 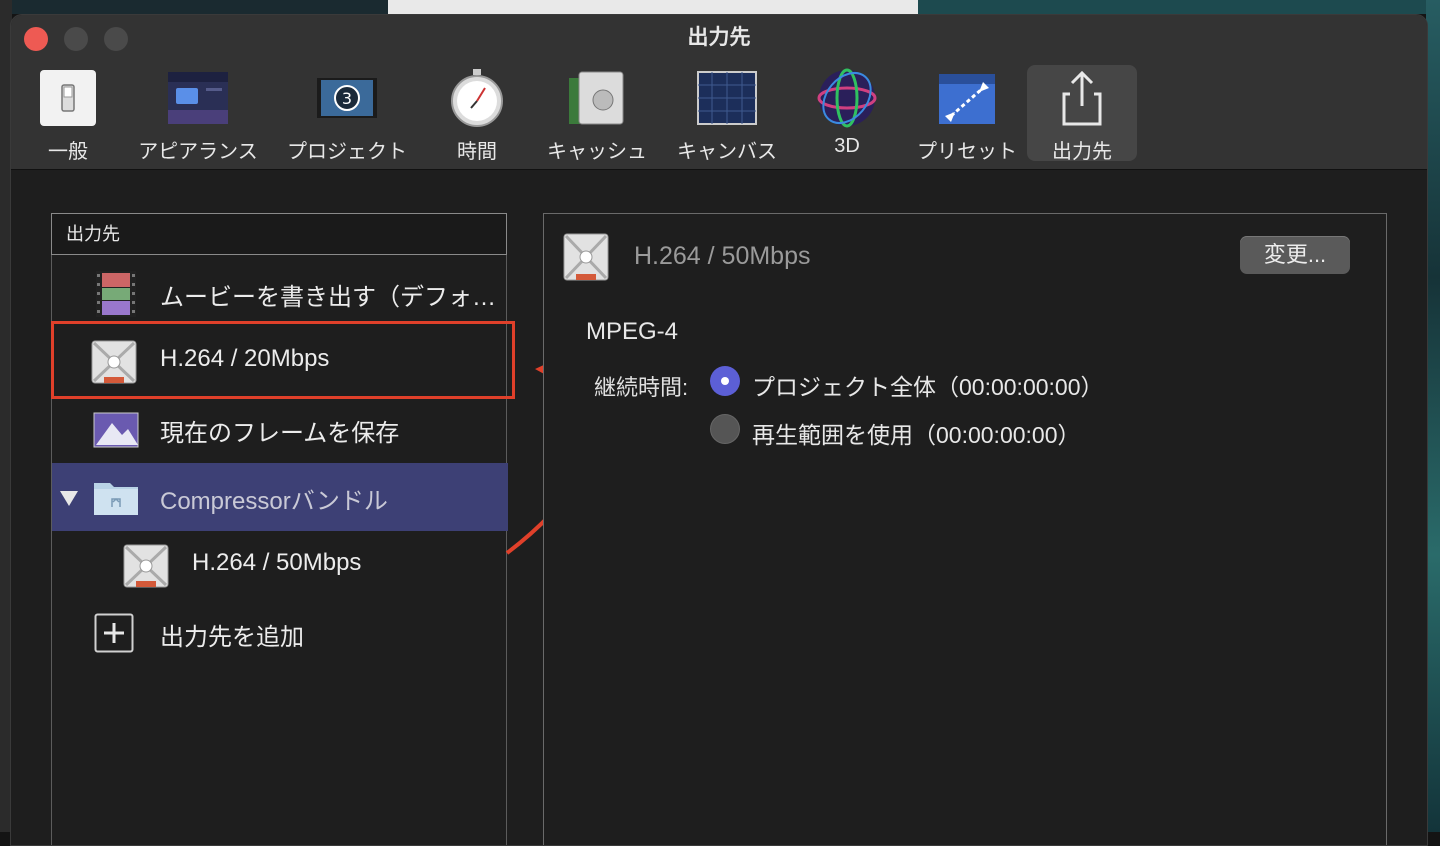 I want to click on destination-item-h264-20mbps: H.264 / 20Mbps, so click(x=280, y=361).